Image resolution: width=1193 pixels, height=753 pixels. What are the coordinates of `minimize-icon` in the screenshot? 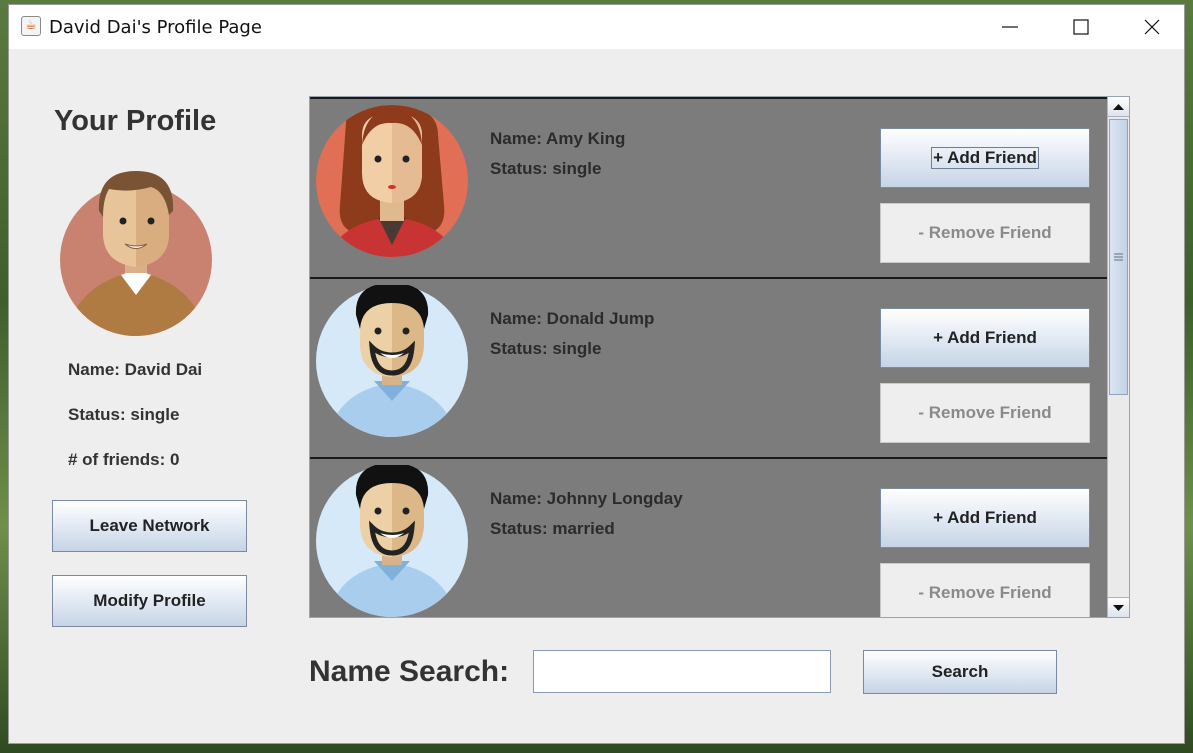 It's located at (1010, 27).